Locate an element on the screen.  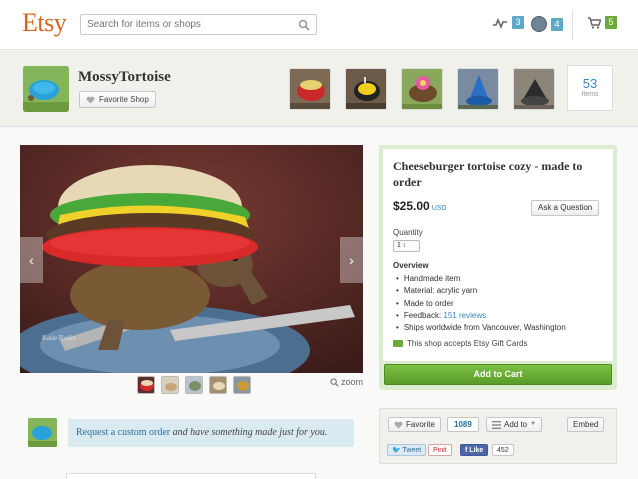
listing-price: $25.00 USD is located at coordinates (419, 206).